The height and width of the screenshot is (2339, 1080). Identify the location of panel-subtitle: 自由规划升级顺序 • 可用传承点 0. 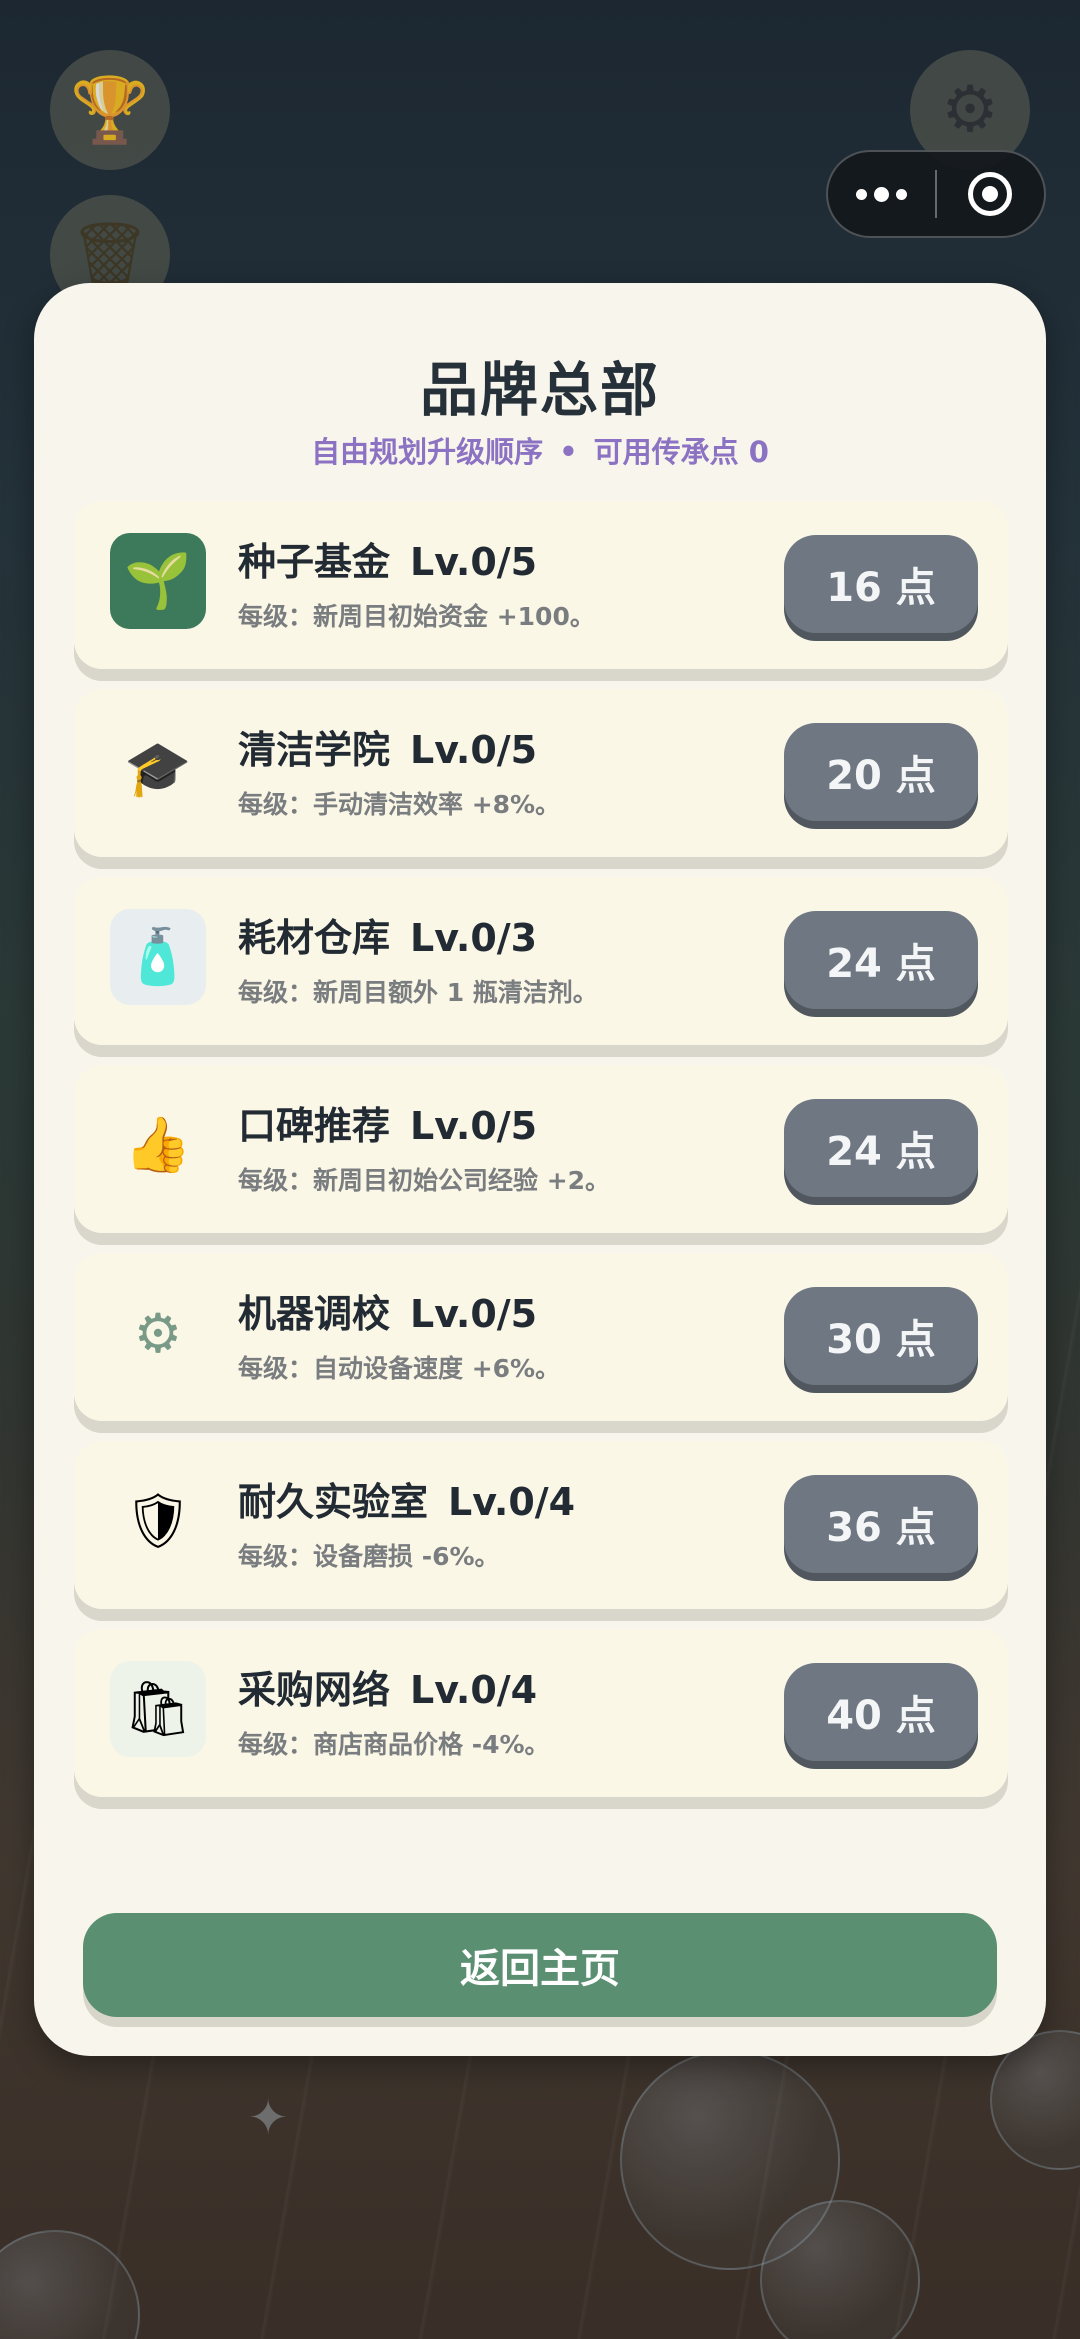
(540, 450).